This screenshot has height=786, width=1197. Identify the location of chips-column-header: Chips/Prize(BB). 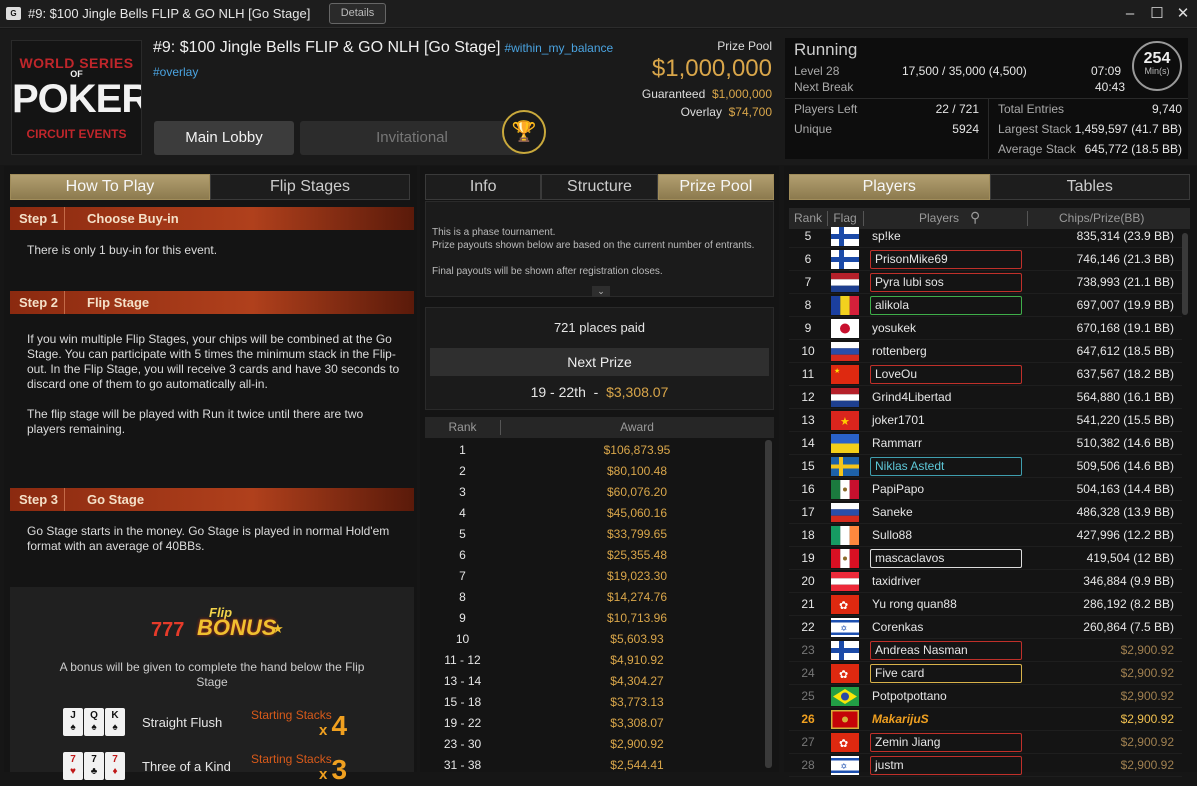
(1101, 218).